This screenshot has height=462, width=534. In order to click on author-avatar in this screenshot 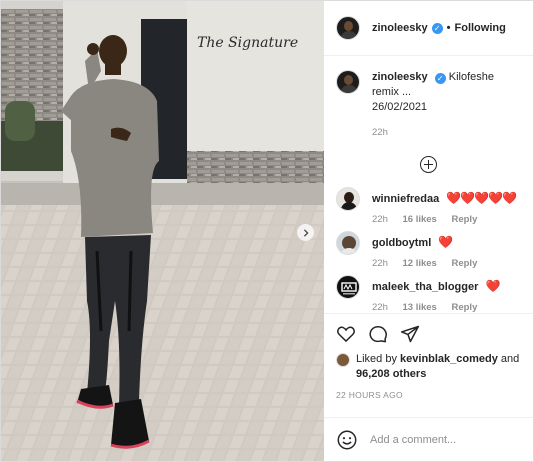, I will do `click(348, 28)`.